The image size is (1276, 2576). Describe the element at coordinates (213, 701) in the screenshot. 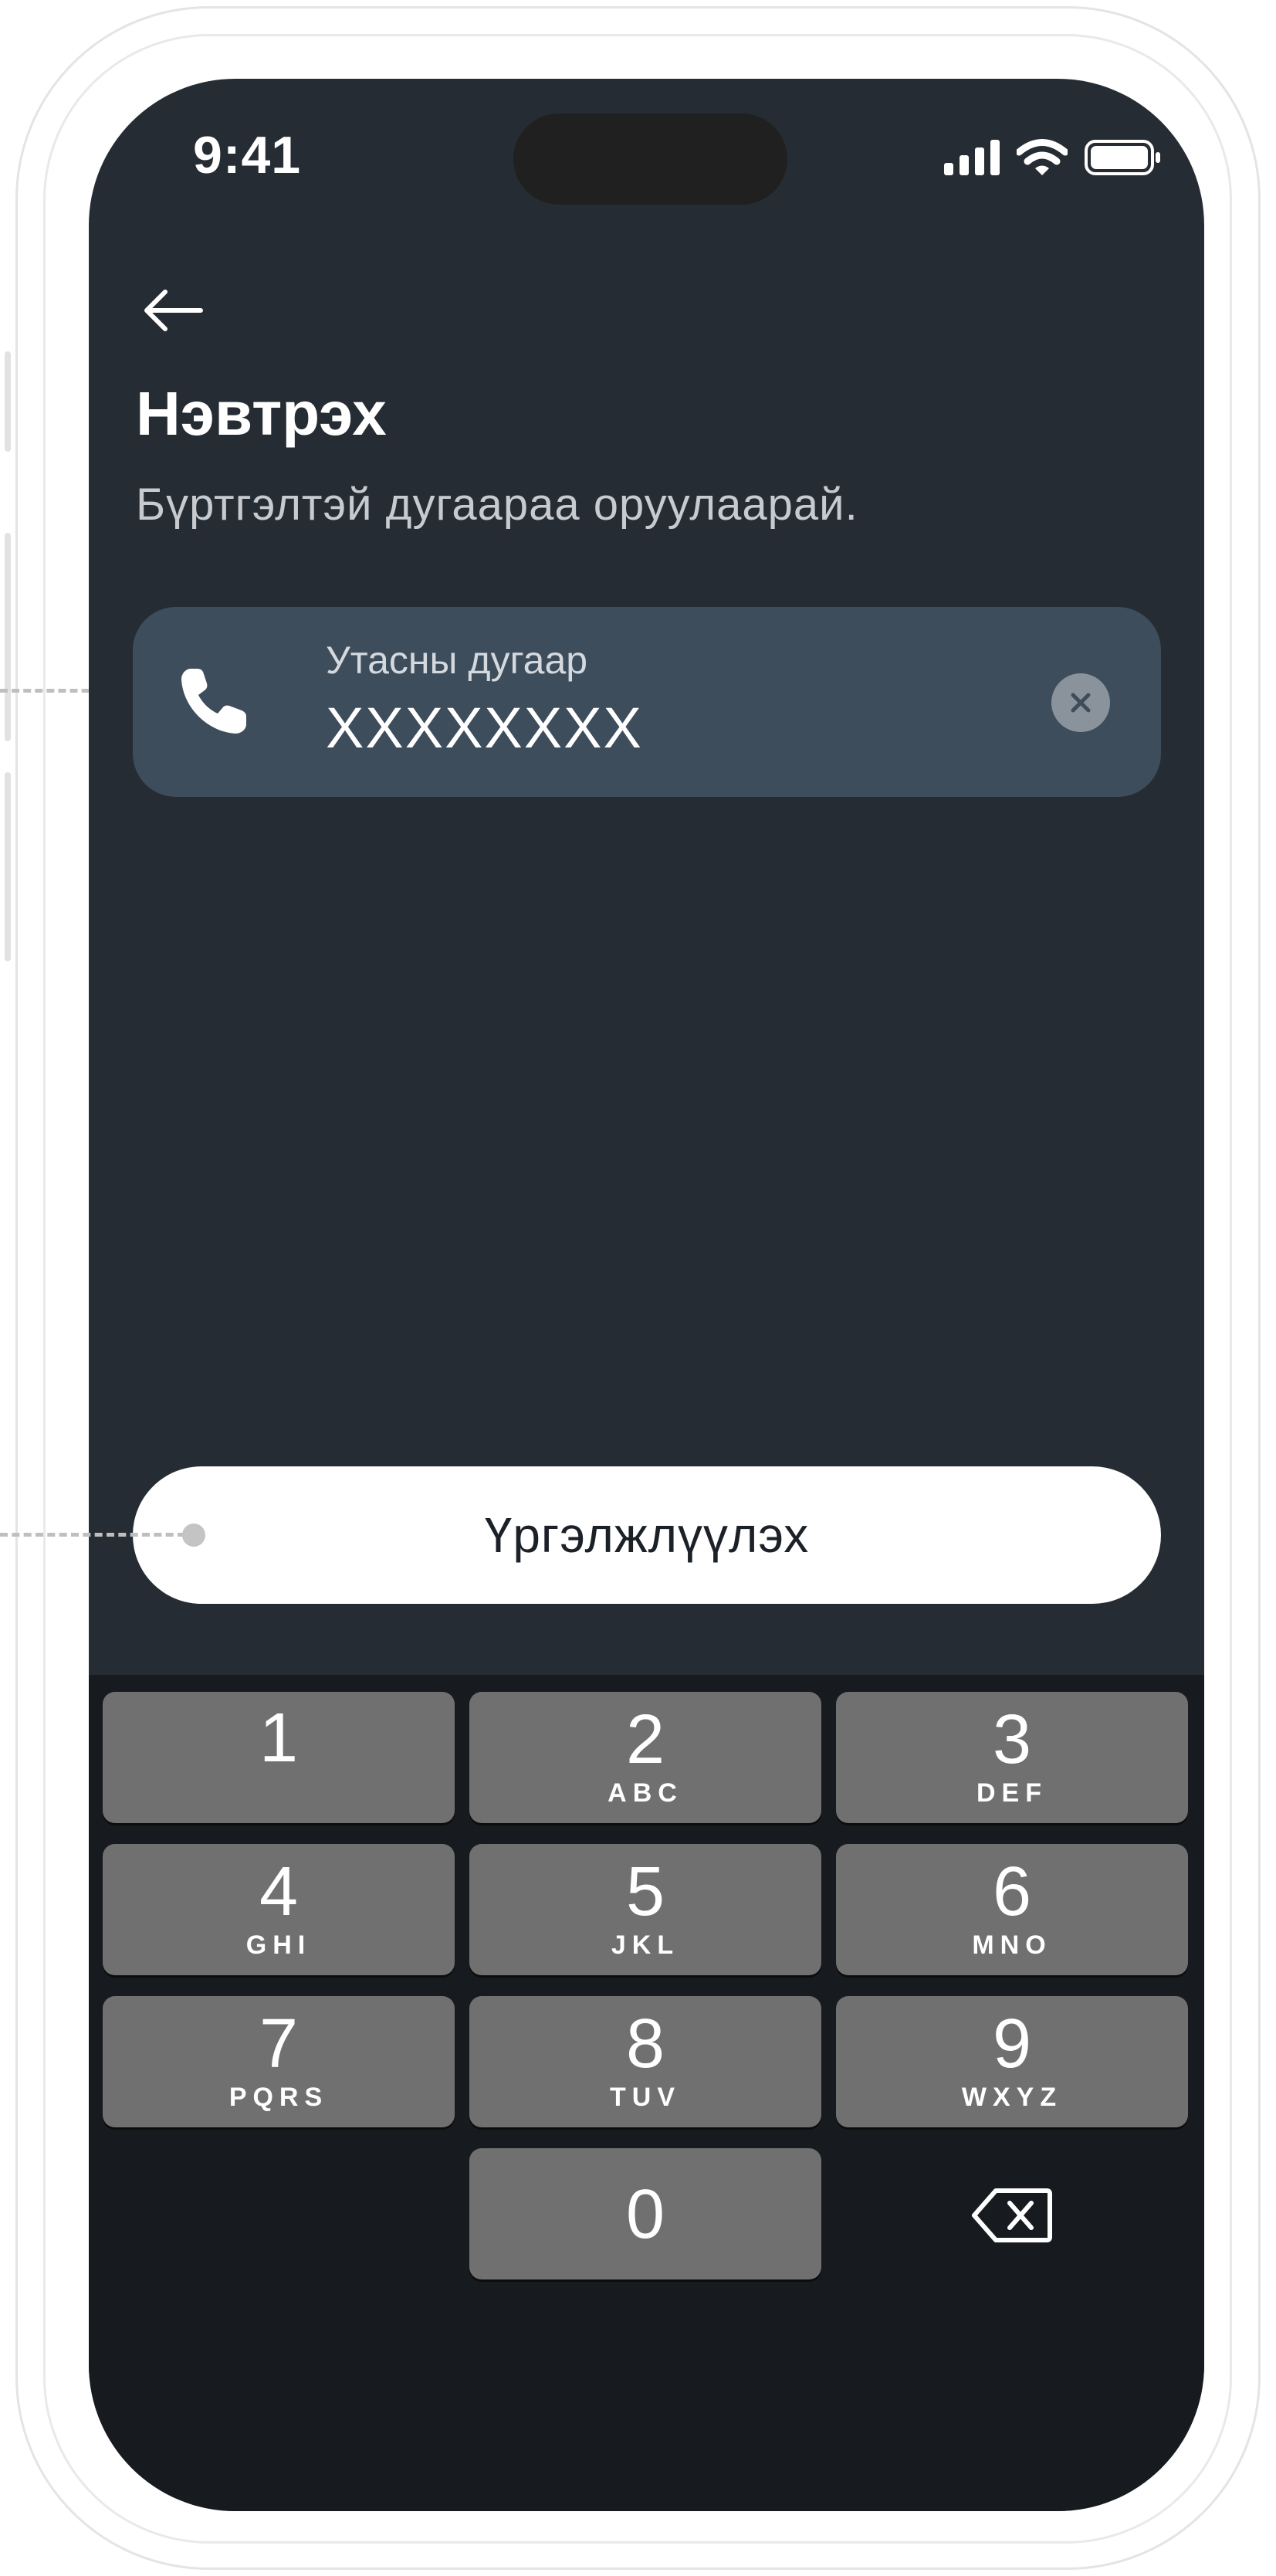

I see `phone-icon` at that location.